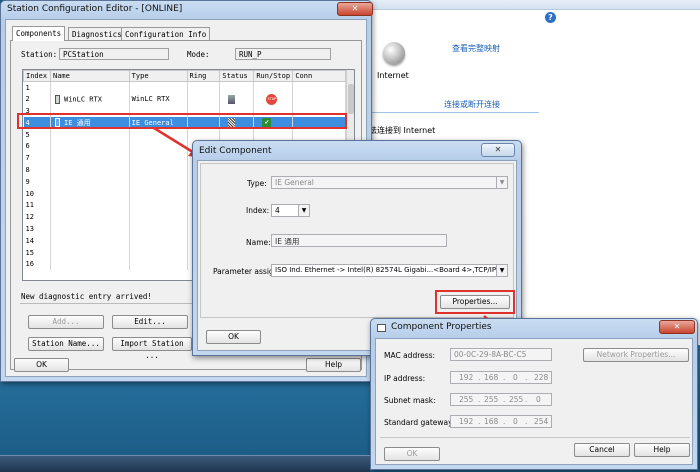 Image resolution: width=700 pixels, height=472 pixels. What do you see at coordinates (501, 421) in the screenshot?
I see `gateway-field: 192 . 168 . 0 . 254` at bounding box center [501, 421].